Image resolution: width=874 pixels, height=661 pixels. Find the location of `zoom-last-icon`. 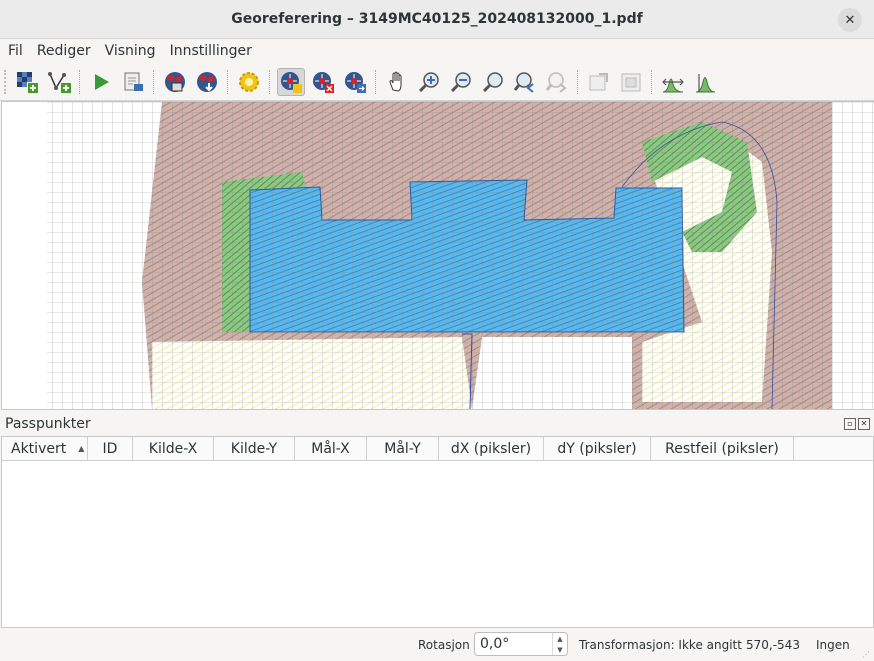

zoom-last-icon is located at coordinates (523, 82).